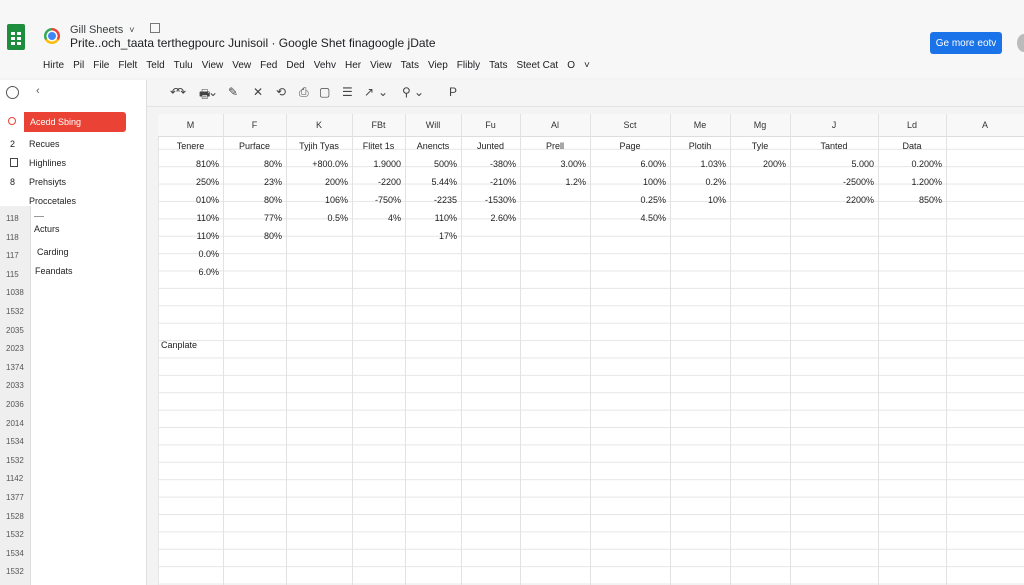 This screenshot has width=1024, height=585. I want to click on table-cell: 1.2%, so click(575, 182).